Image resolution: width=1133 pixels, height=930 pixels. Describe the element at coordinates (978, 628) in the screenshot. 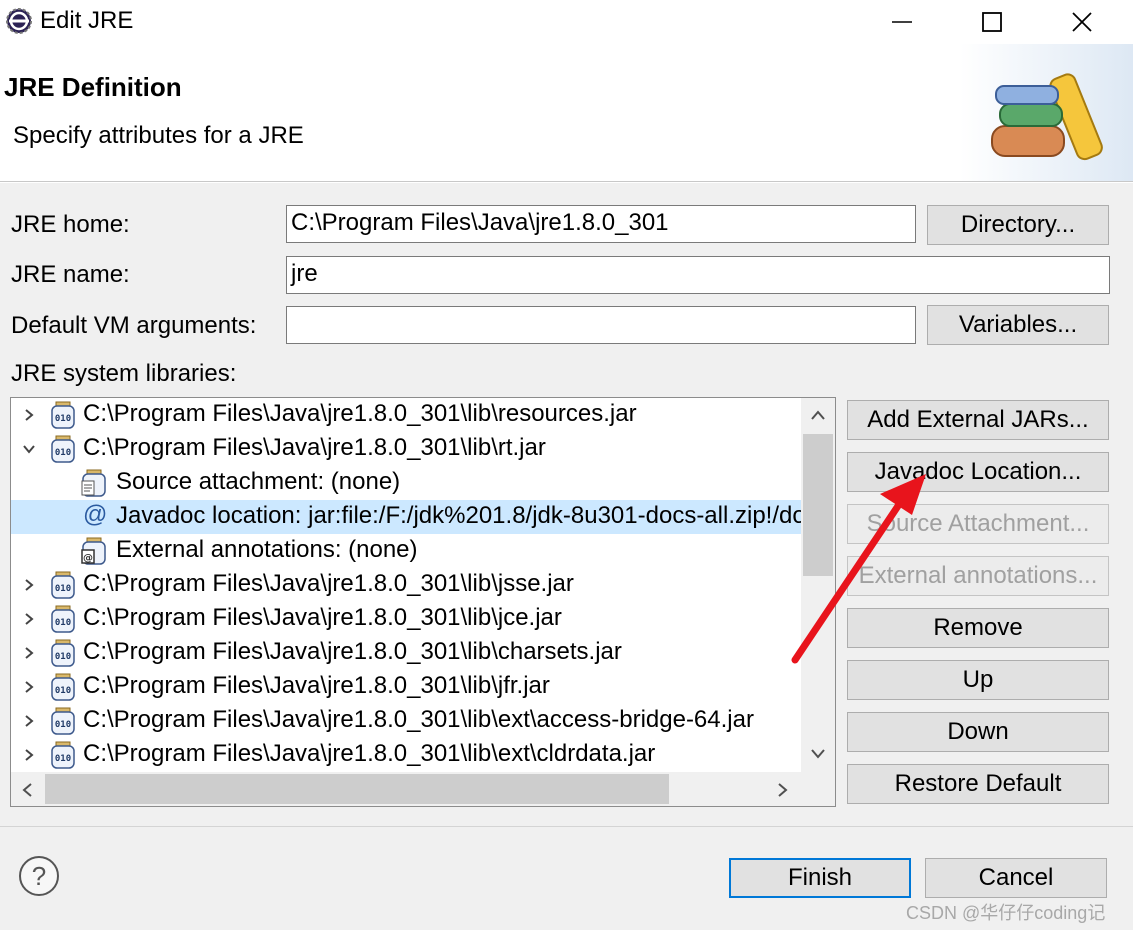

I see `remove-button: Remove` at that location.